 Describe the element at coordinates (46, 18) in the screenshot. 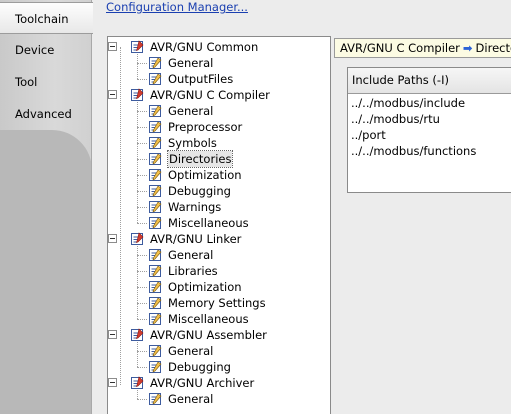

I see `tab-toolchain: Toolchain` at that location.